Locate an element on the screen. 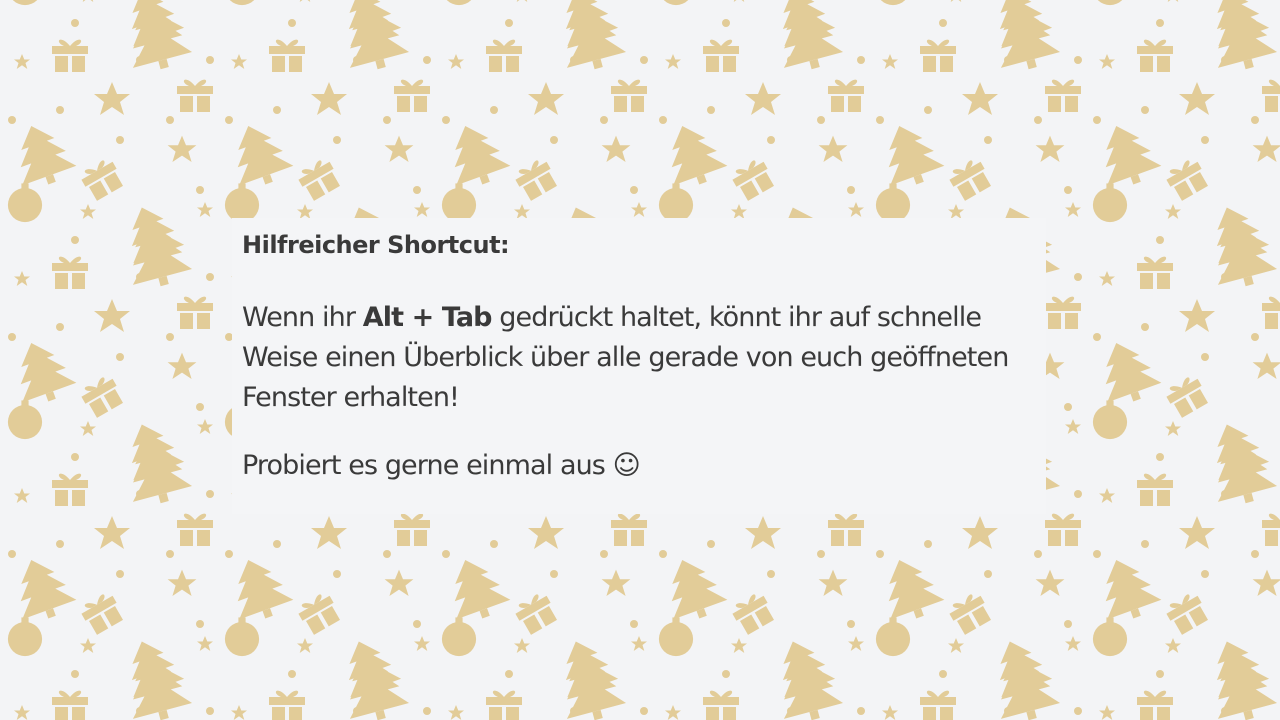 Image resolution: width=1280 pixels, height=720 pixels. shortcut-heading: Hilfreicher Shortcut: is located at coordinates (376, 245).